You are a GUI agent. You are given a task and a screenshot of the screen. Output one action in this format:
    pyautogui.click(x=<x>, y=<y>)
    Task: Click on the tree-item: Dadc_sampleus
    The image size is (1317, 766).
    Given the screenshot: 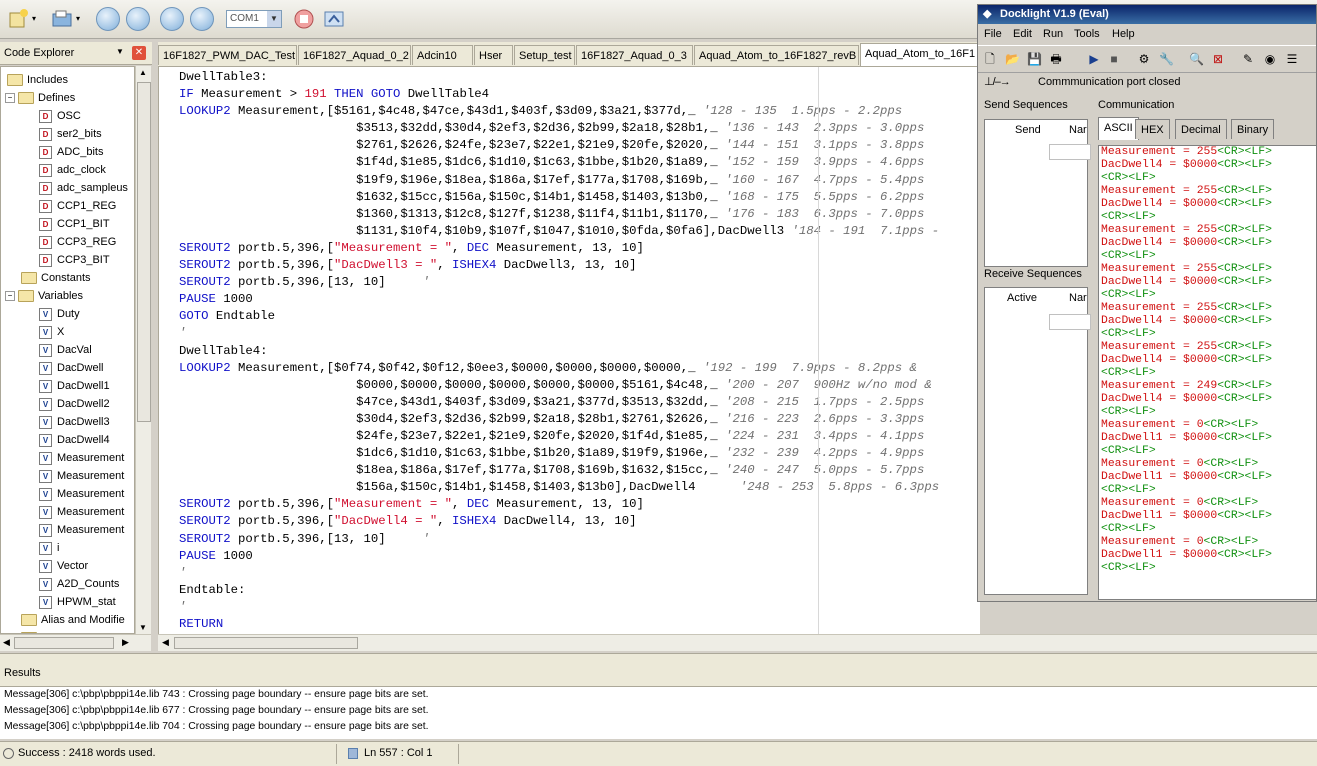 What is the action you would take?
    pyautogui.click(x=83, y=188)
    